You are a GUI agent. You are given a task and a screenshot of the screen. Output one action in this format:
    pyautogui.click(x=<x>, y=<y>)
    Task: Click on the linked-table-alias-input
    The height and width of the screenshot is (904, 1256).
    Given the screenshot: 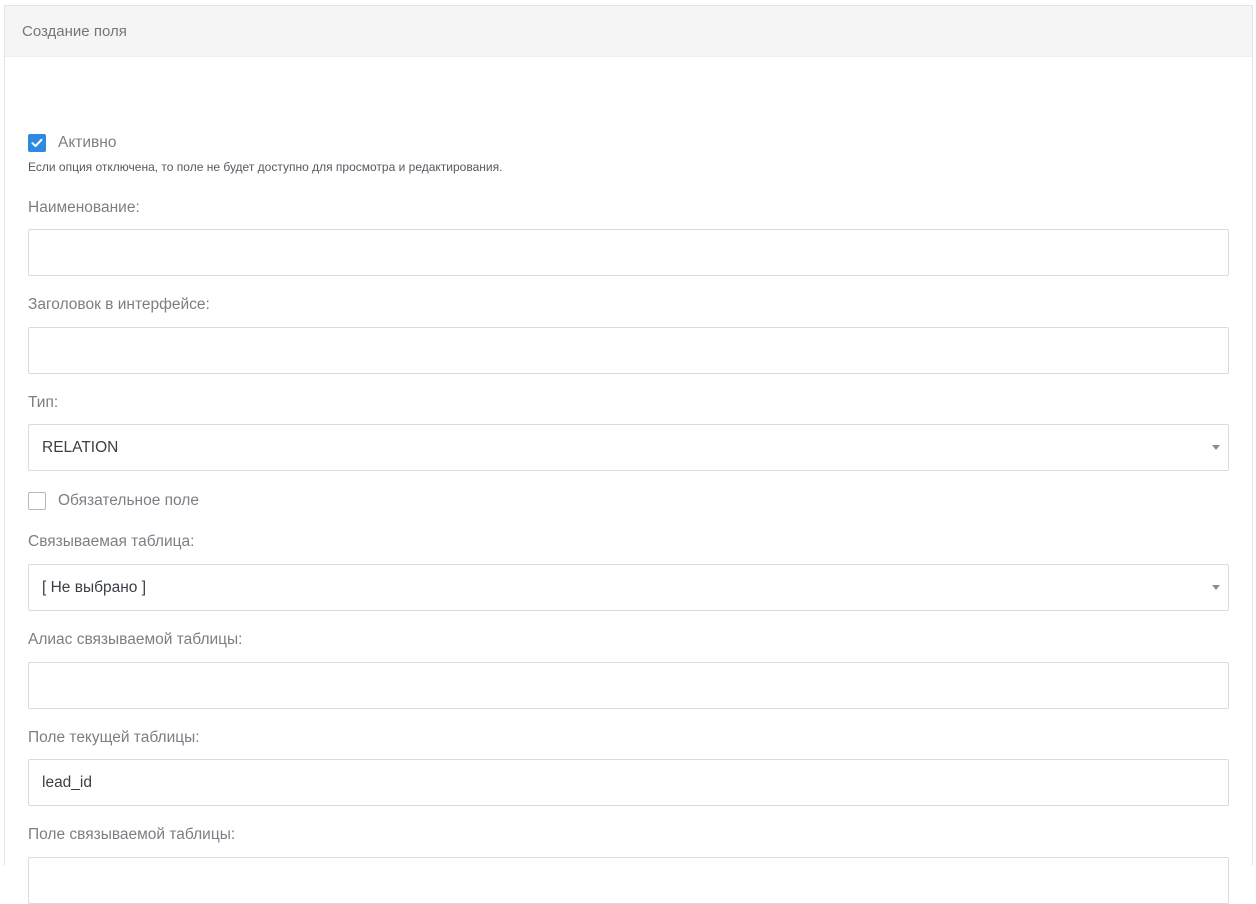 What is the action you would take?
    pyautogui.click(x=628, y=685)
    